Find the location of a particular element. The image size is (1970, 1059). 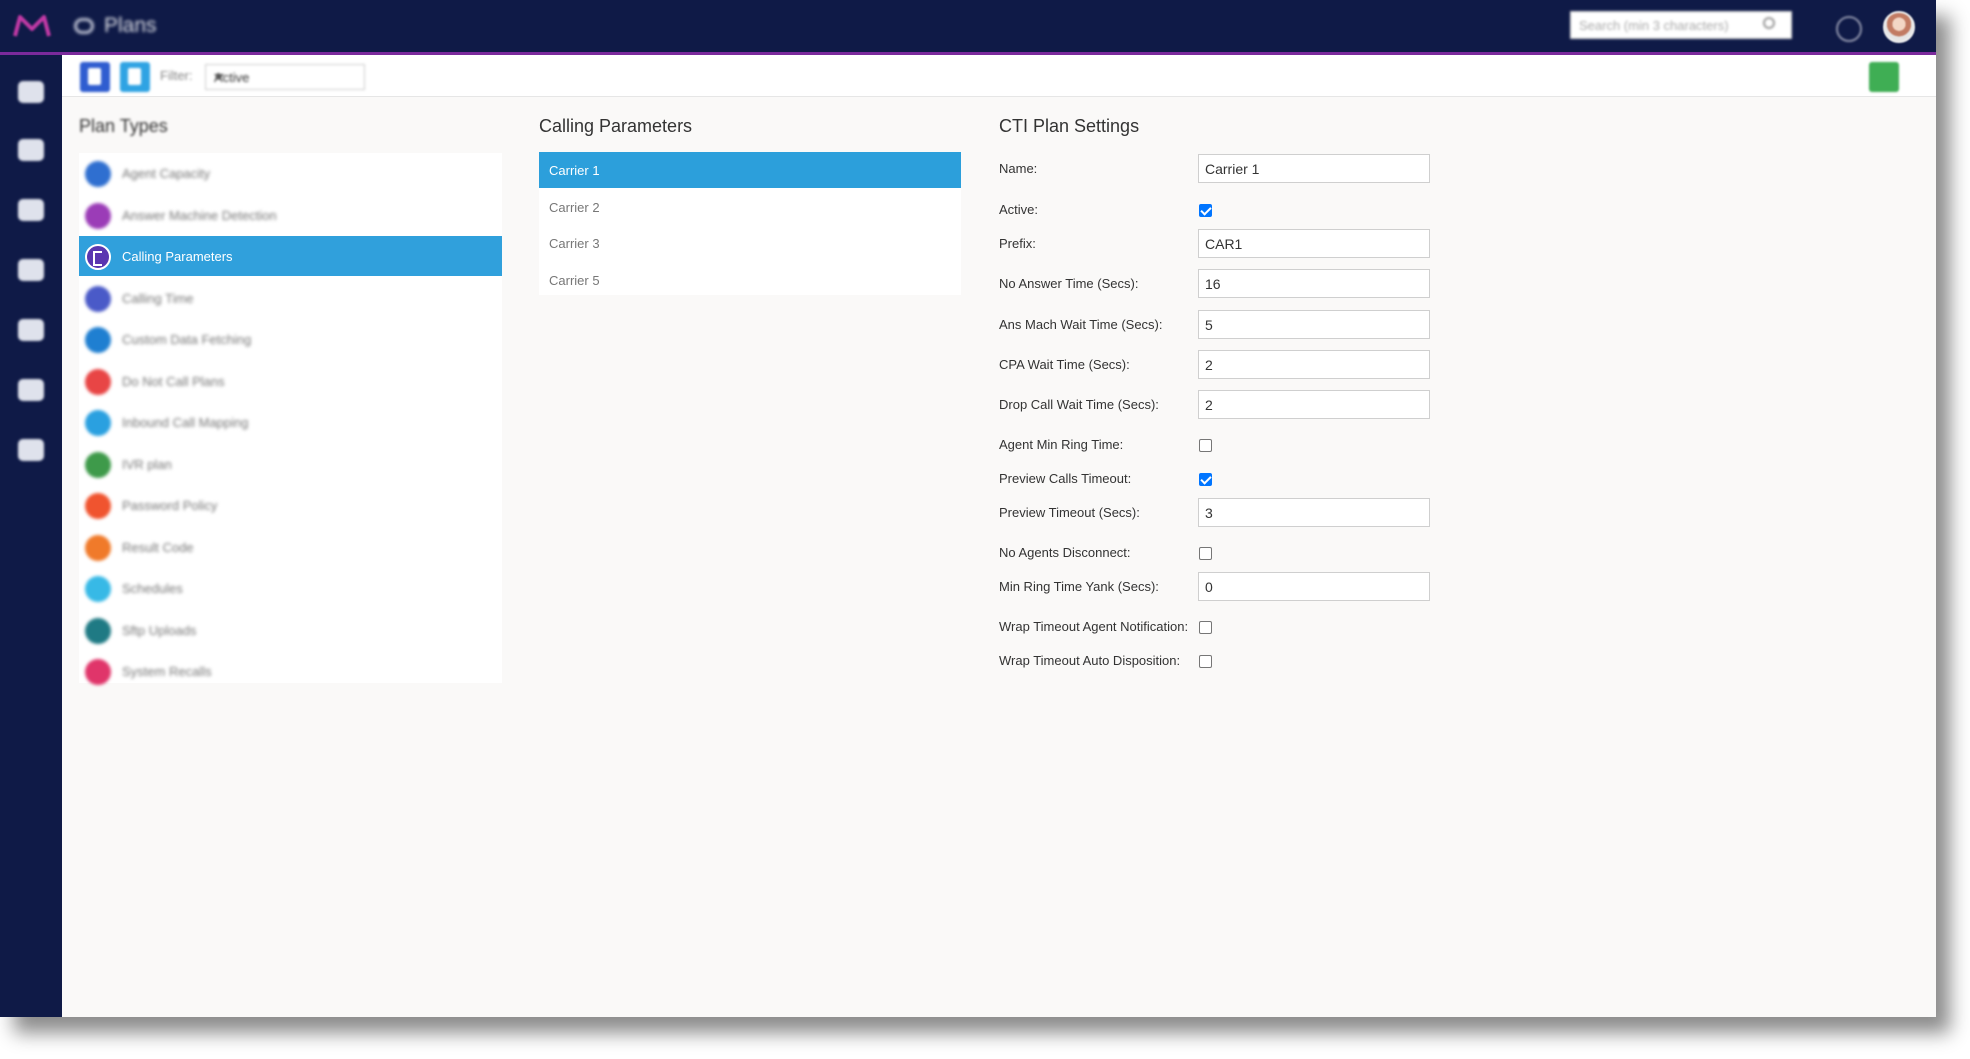

plan-type-item: IVR plan is located at coordinates (290, 464).